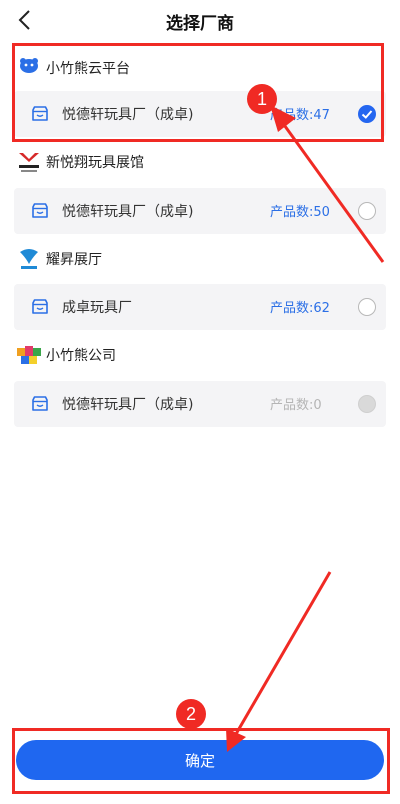 The image size is (400, 804). Describe the element at coordinates (200, 307) in the screenshot. I see `supplier-option-3: 成卓玩具厂 产品数:62` at that location.